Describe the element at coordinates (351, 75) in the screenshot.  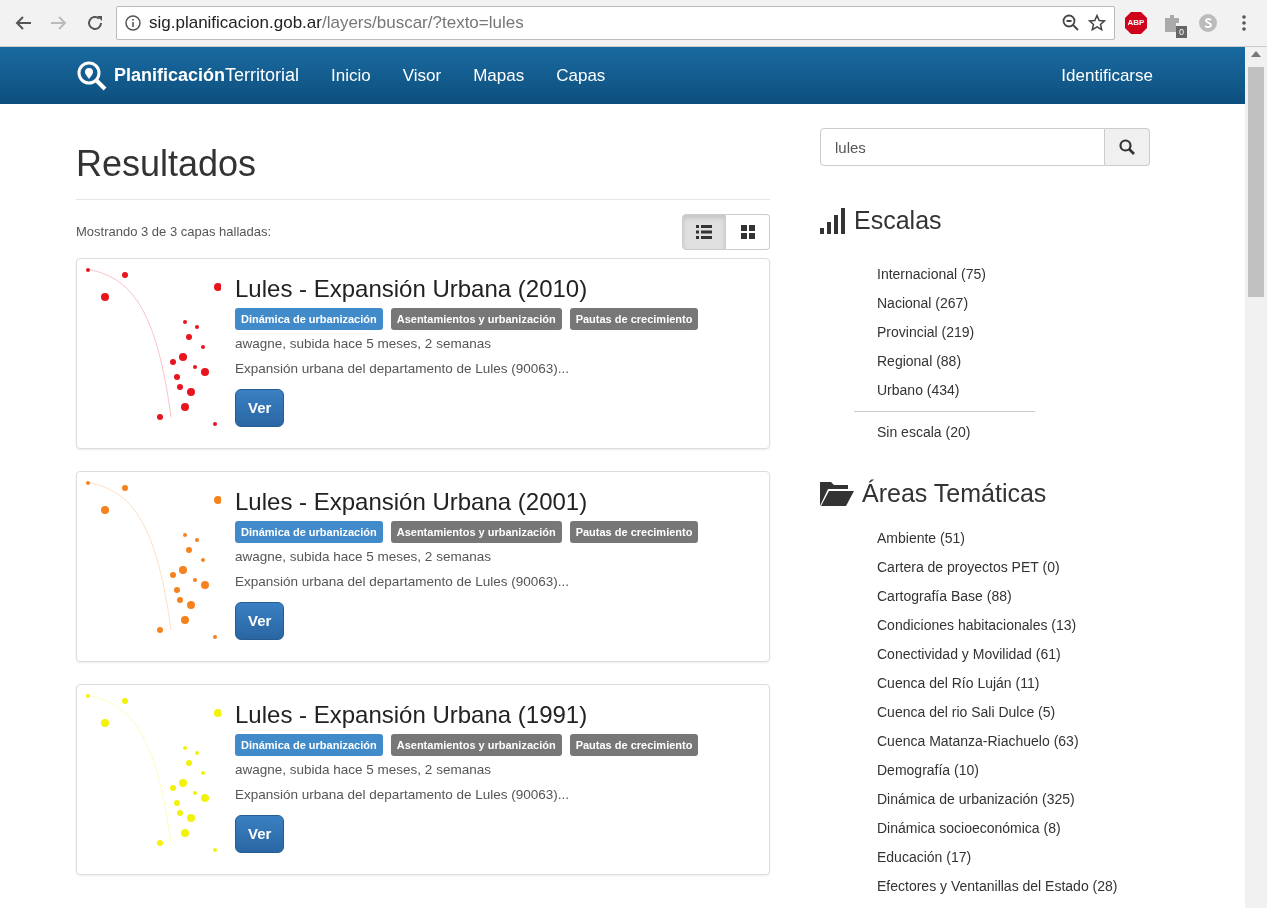
I see `nav-link: Inicio` at that location.